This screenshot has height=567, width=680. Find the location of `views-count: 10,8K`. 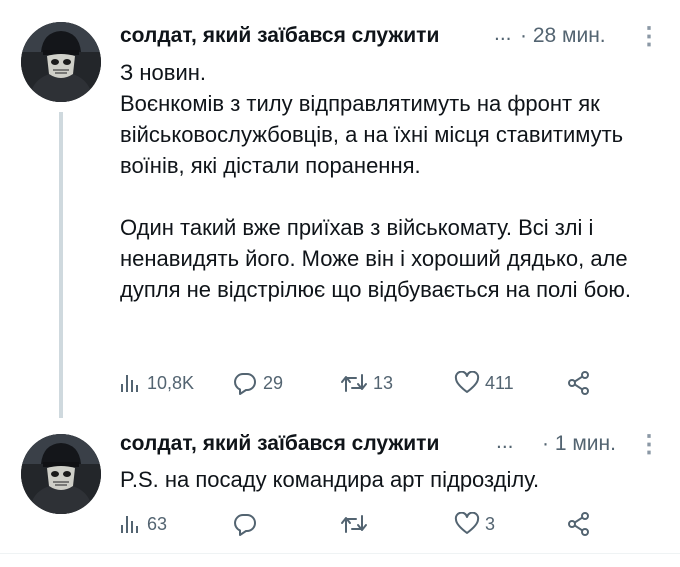

views-count: 10,8K is located at coordinates (171, 382).